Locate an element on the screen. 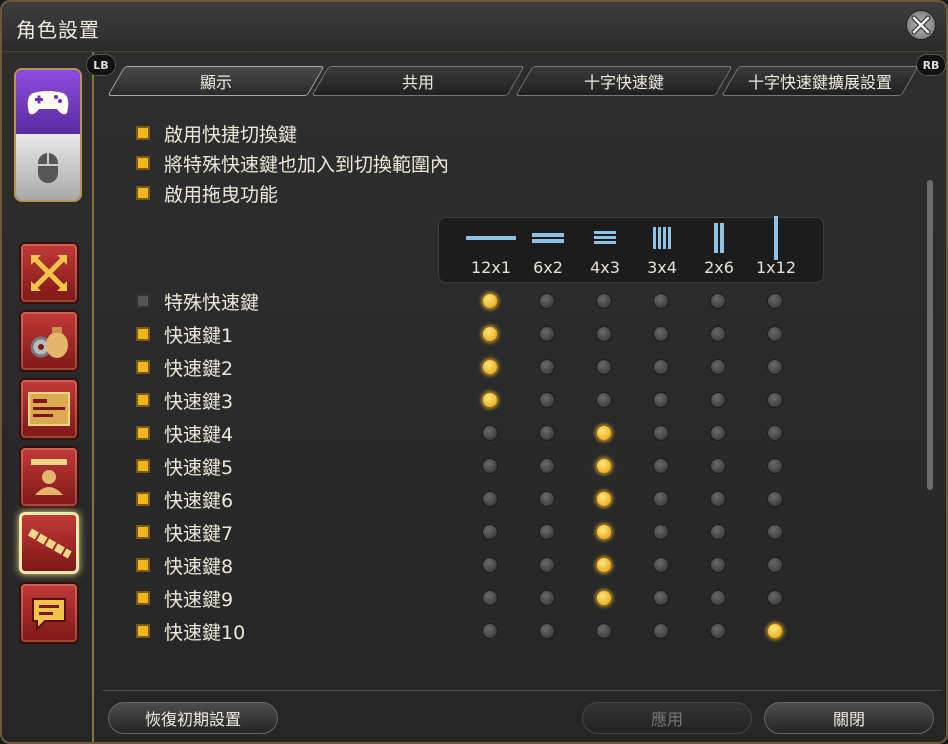  layout-label: 4x3 is located at coordinates (605, 267).